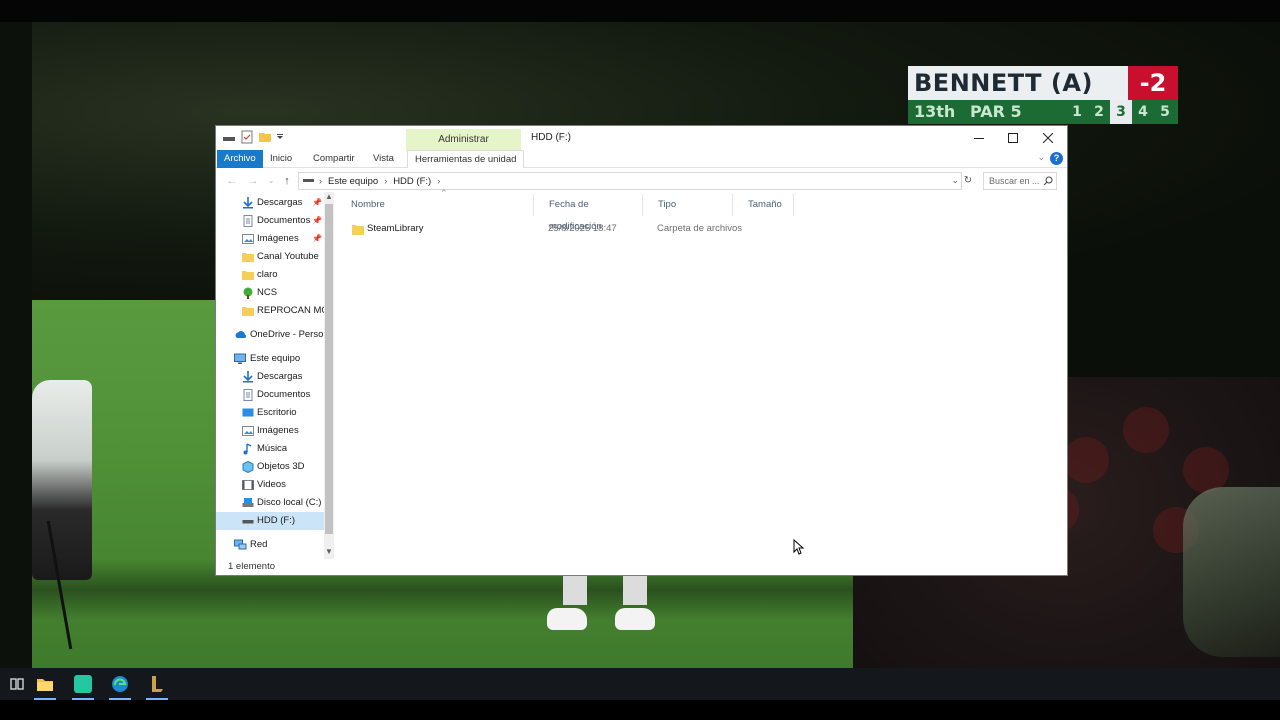 The height and width of the screenshot is (720, 1280). What do you see at coordinates (968, 181) in the screenshot?
I see `refresh-button: ↻` at bounding box center [968, 181].